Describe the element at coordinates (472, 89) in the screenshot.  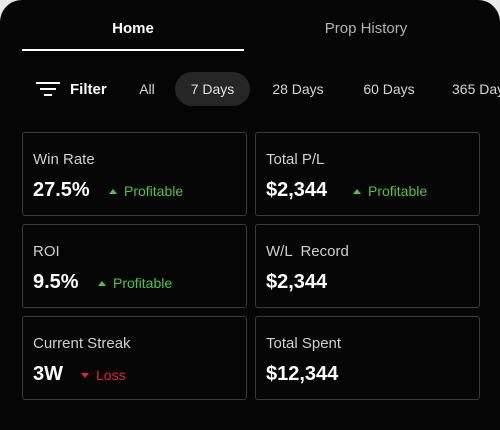
I see `filter-option-365-days: 365 Days` at that location.